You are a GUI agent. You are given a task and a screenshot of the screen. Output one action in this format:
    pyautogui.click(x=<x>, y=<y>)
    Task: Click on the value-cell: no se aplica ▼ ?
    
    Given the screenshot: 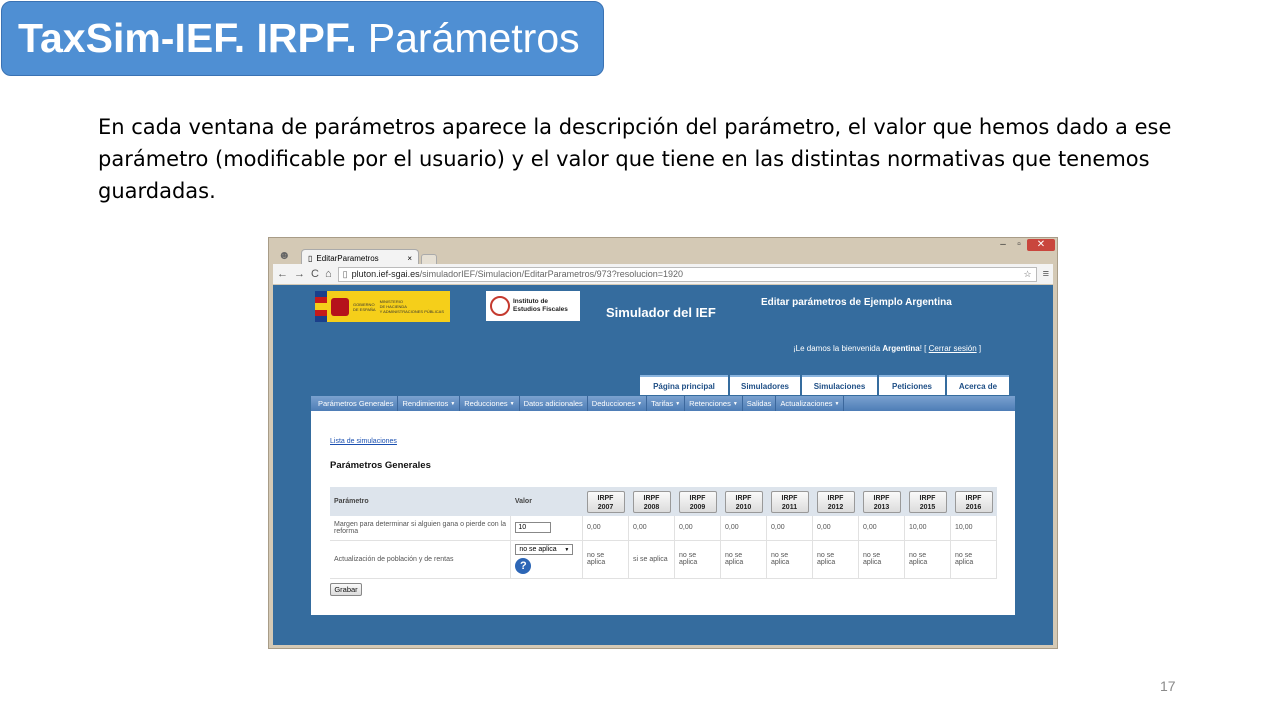 What is the action you would take?
    pyautogui.click(x=546, y=559)
    